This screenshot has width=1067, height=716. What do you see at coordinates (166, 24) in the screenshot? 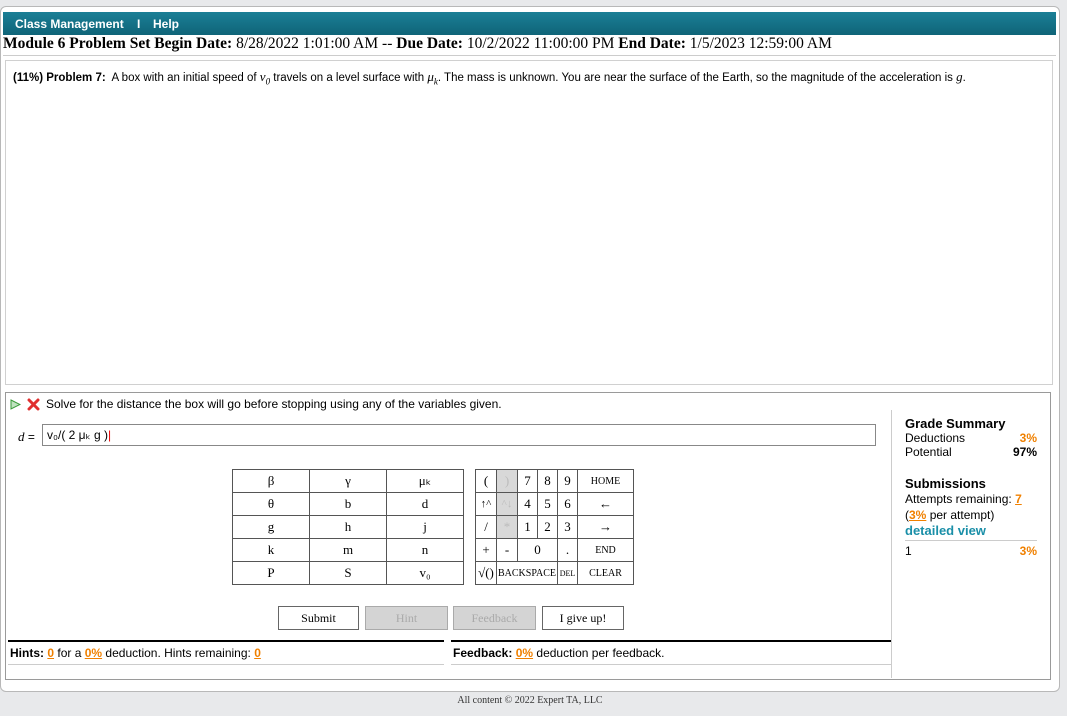
I see `menu-help: Help` at bounding box center [166, 24].